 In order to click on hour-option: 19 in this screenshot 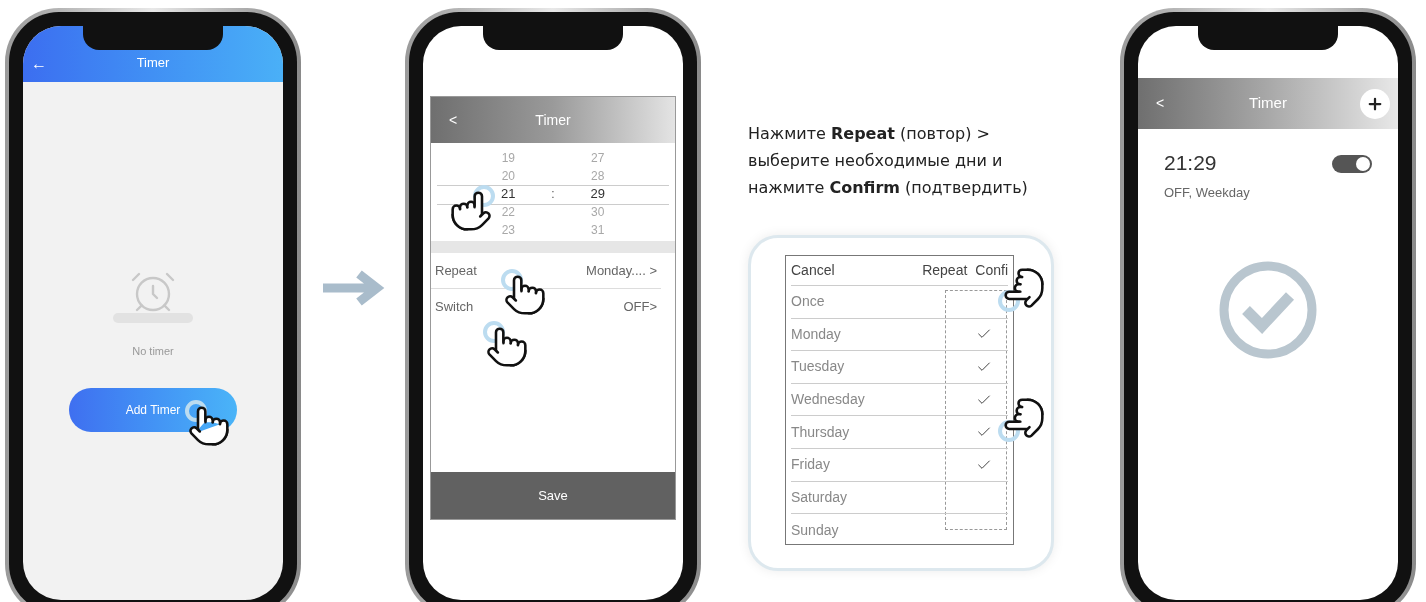, I will do `click(508, 158)`.